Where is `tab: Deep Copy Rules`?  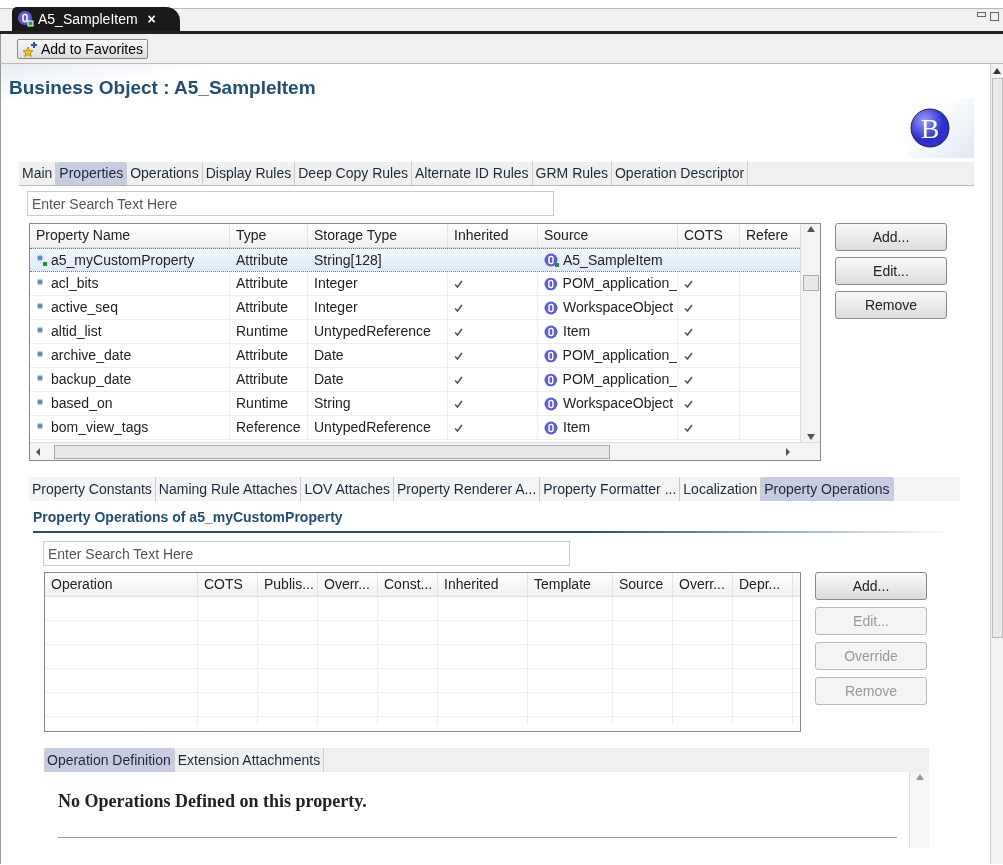 tab: Deep Copy Rules is located at coordinates (353, 173).